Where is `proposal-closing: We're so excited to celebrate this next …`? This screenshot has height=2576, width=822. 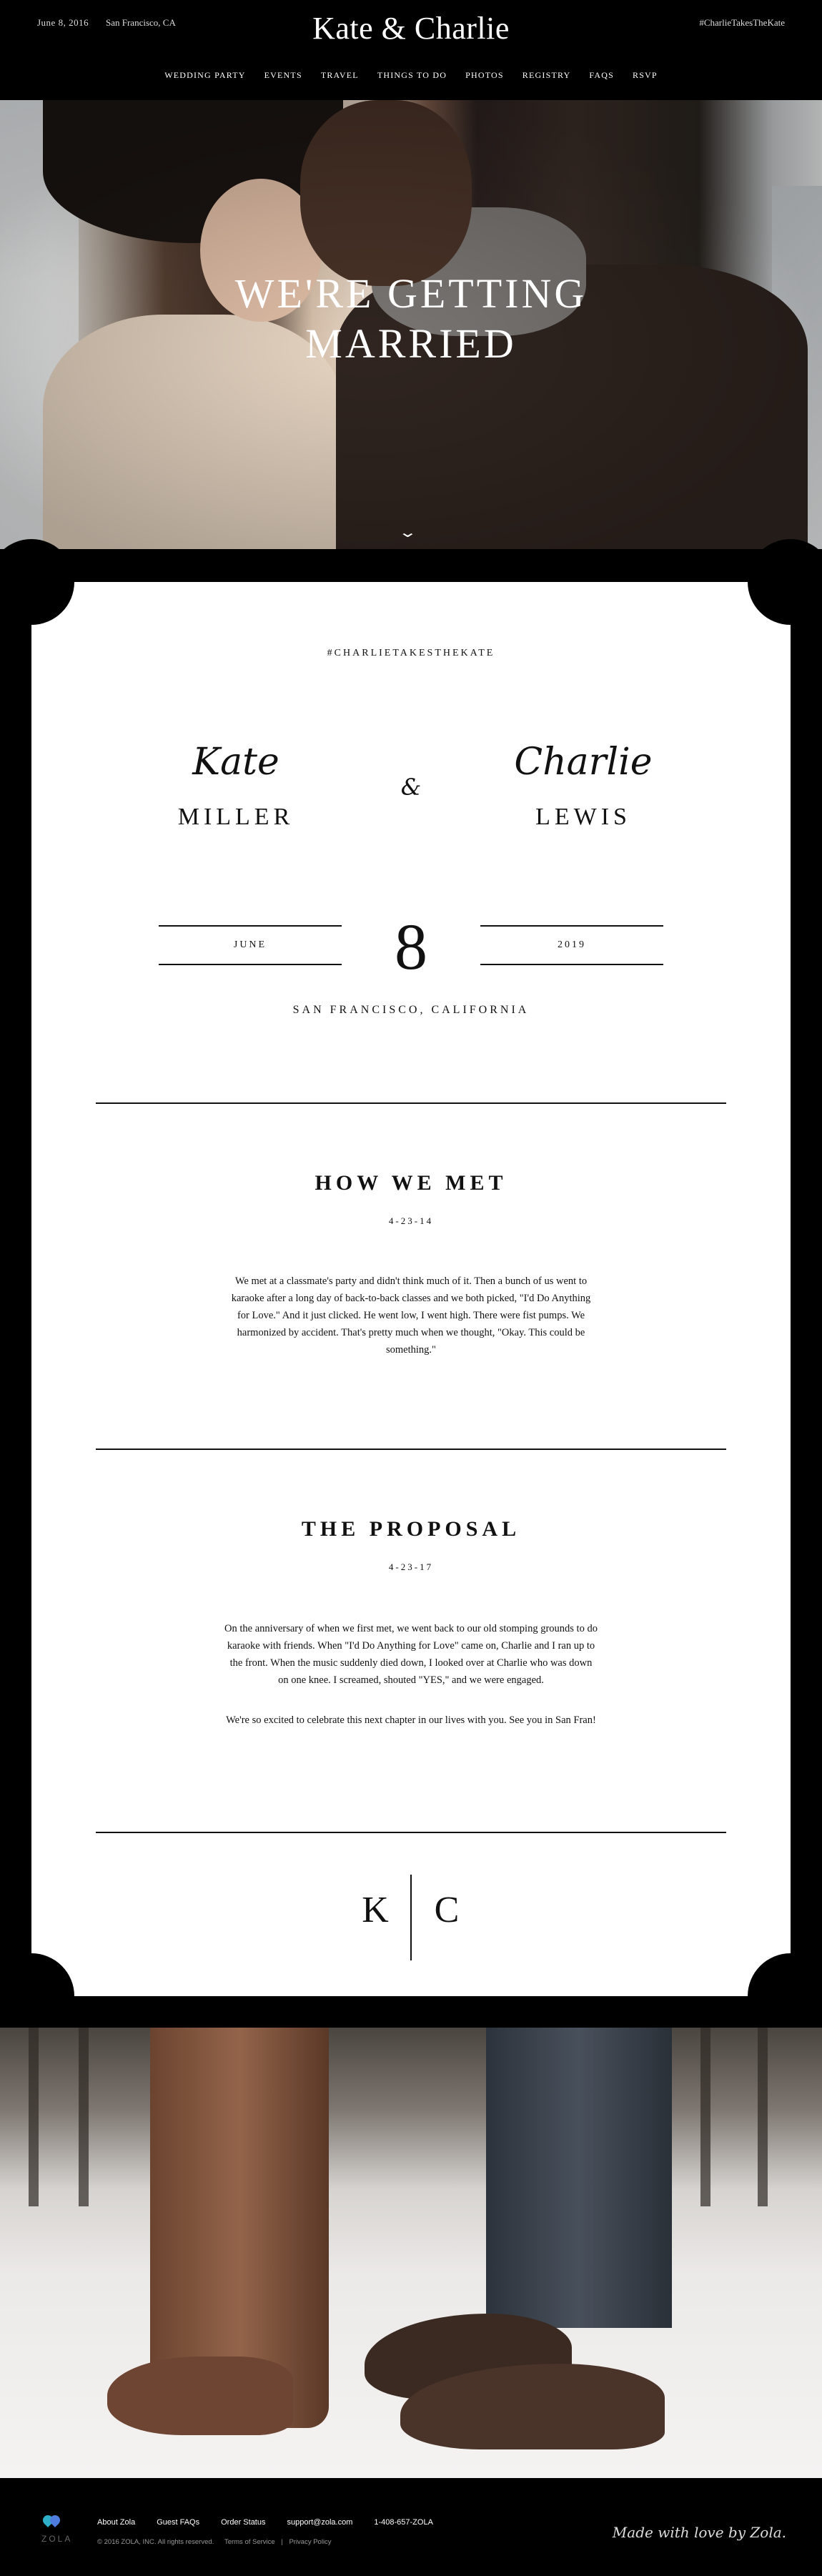 proposal-closing: We're so excited to celebrate this next … is located at coordinates (411, 1720).